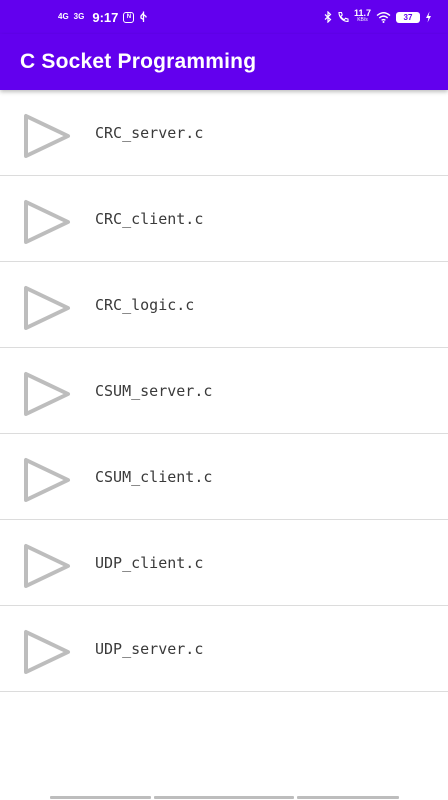 This screenshot has width=448, height=800. Describe the element at coordinates (129, 17) in the screenshot. I see `sim-notification-icon: N` at that location.